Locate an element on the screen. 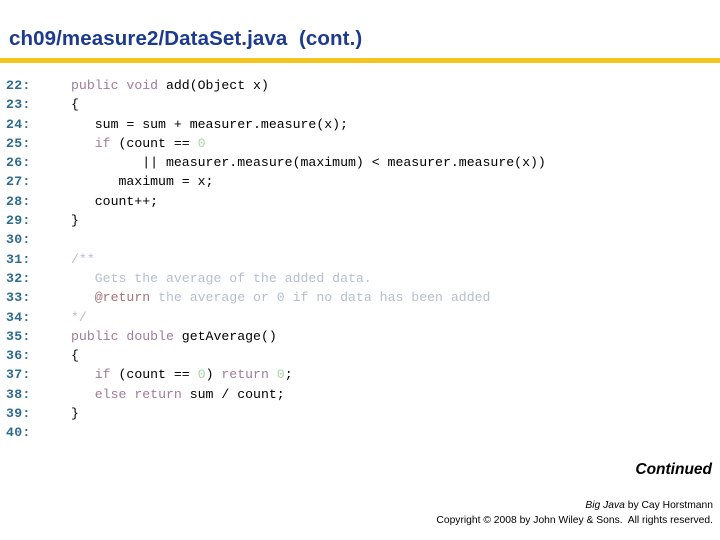 This screenshot has height=540, width=720. code-token: Gets the average of the added data. is located at coordinates (221, 278).